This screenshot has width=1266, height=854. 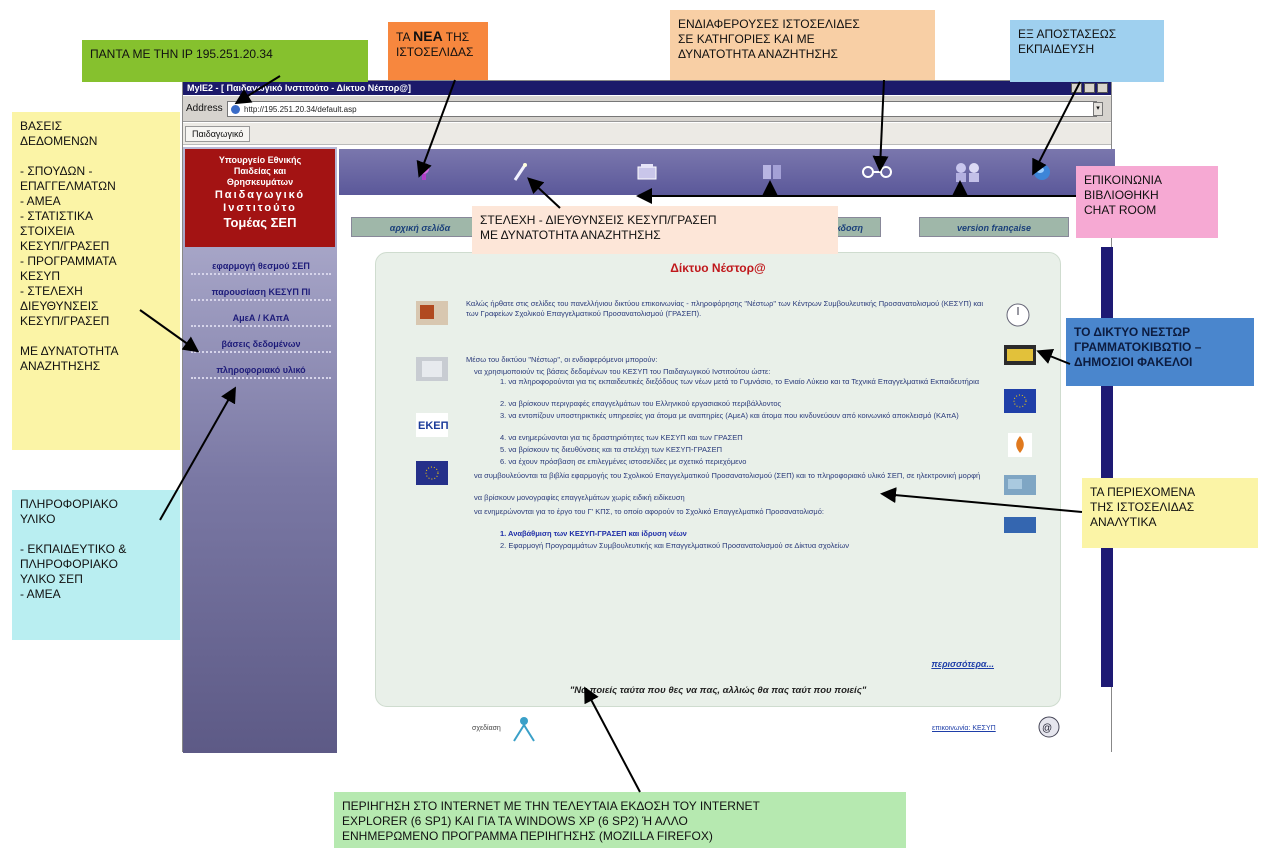 What do you see at coordinates (235, 109) in the screenshot?
I see `ie-page-icon` at bounding box center [235, 109].